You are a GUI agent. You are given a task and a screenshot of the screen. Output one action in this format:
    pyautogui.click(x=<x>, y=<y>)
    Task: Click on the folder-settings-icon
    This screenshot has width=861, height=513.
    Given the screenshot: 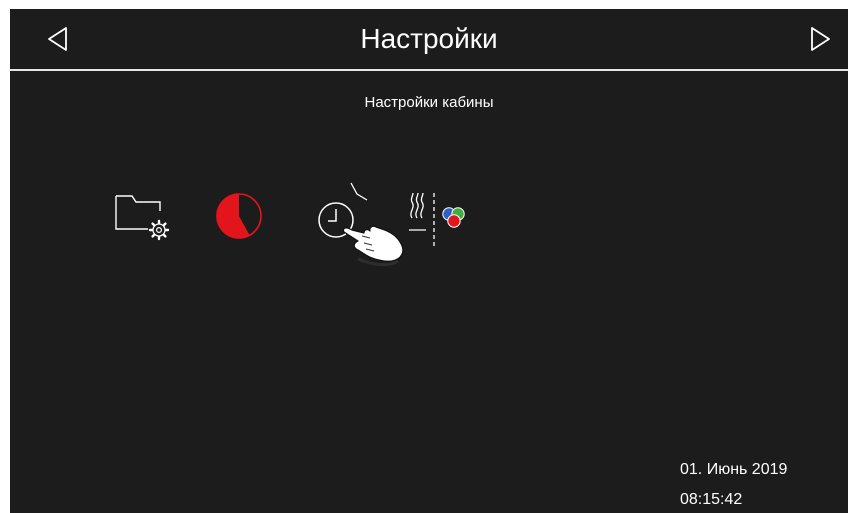 What is the action you would take?
    pyautogui.click(x=142, y=218)
    